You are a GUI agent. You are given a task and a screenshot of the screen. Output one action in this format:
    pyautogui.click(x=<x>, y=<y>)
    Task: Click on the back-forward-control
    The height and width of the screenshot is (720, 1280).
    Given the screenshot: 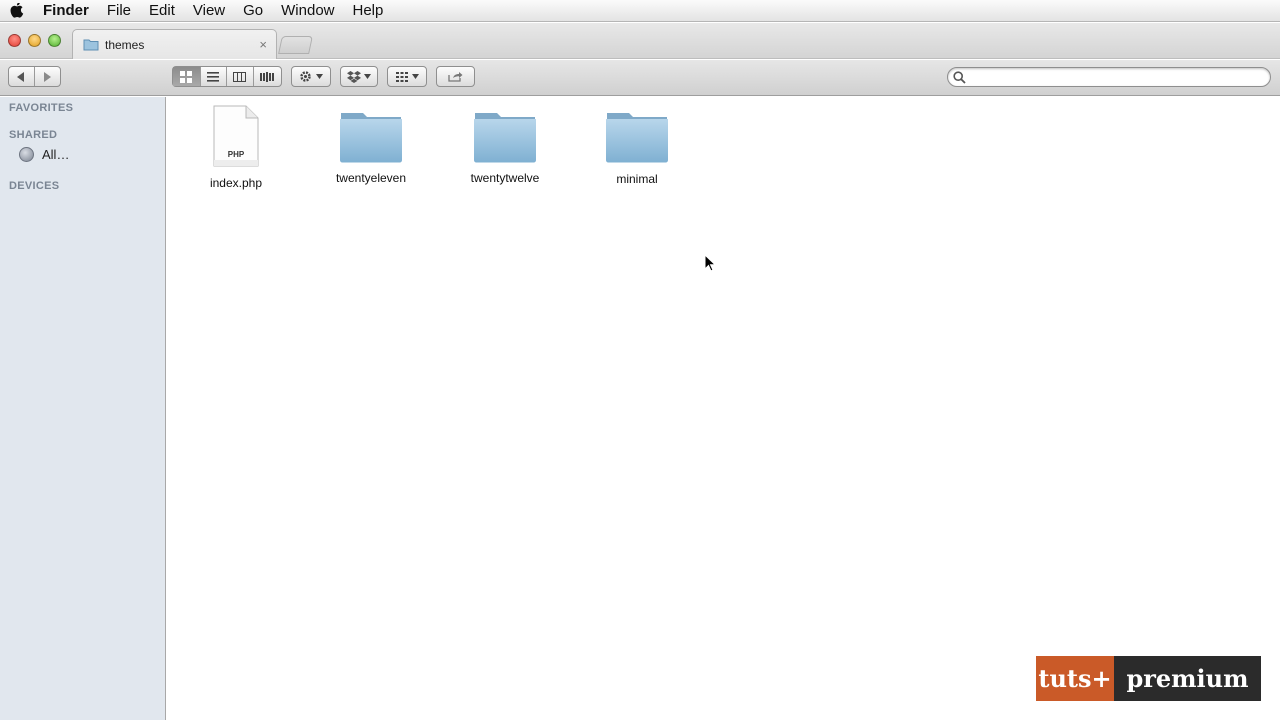 What is the action you would take?
    pyautogui.click(x=34, y=76)
    